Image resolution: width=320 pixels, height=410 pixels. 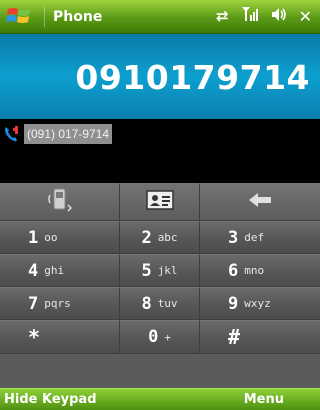 I want to click on soft-key-bar: Hide Keypad Menu, so click(x=160, y=399).